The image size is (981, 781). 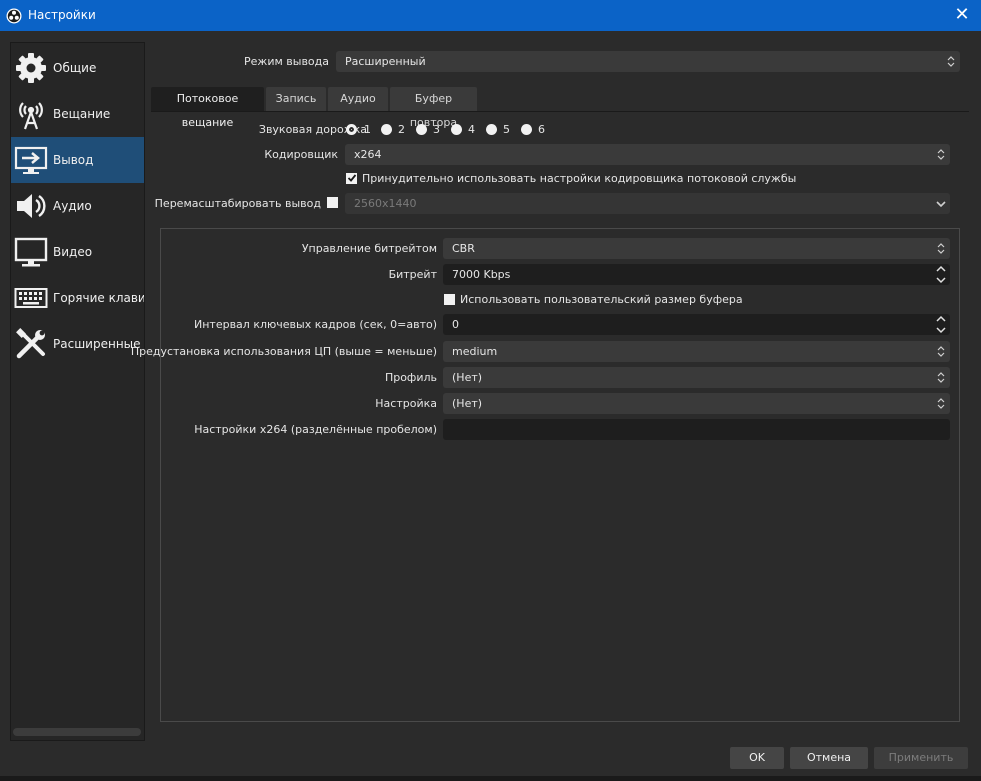 I want to click on sidebar-item-video: Видео, so click(x=77, y=252).